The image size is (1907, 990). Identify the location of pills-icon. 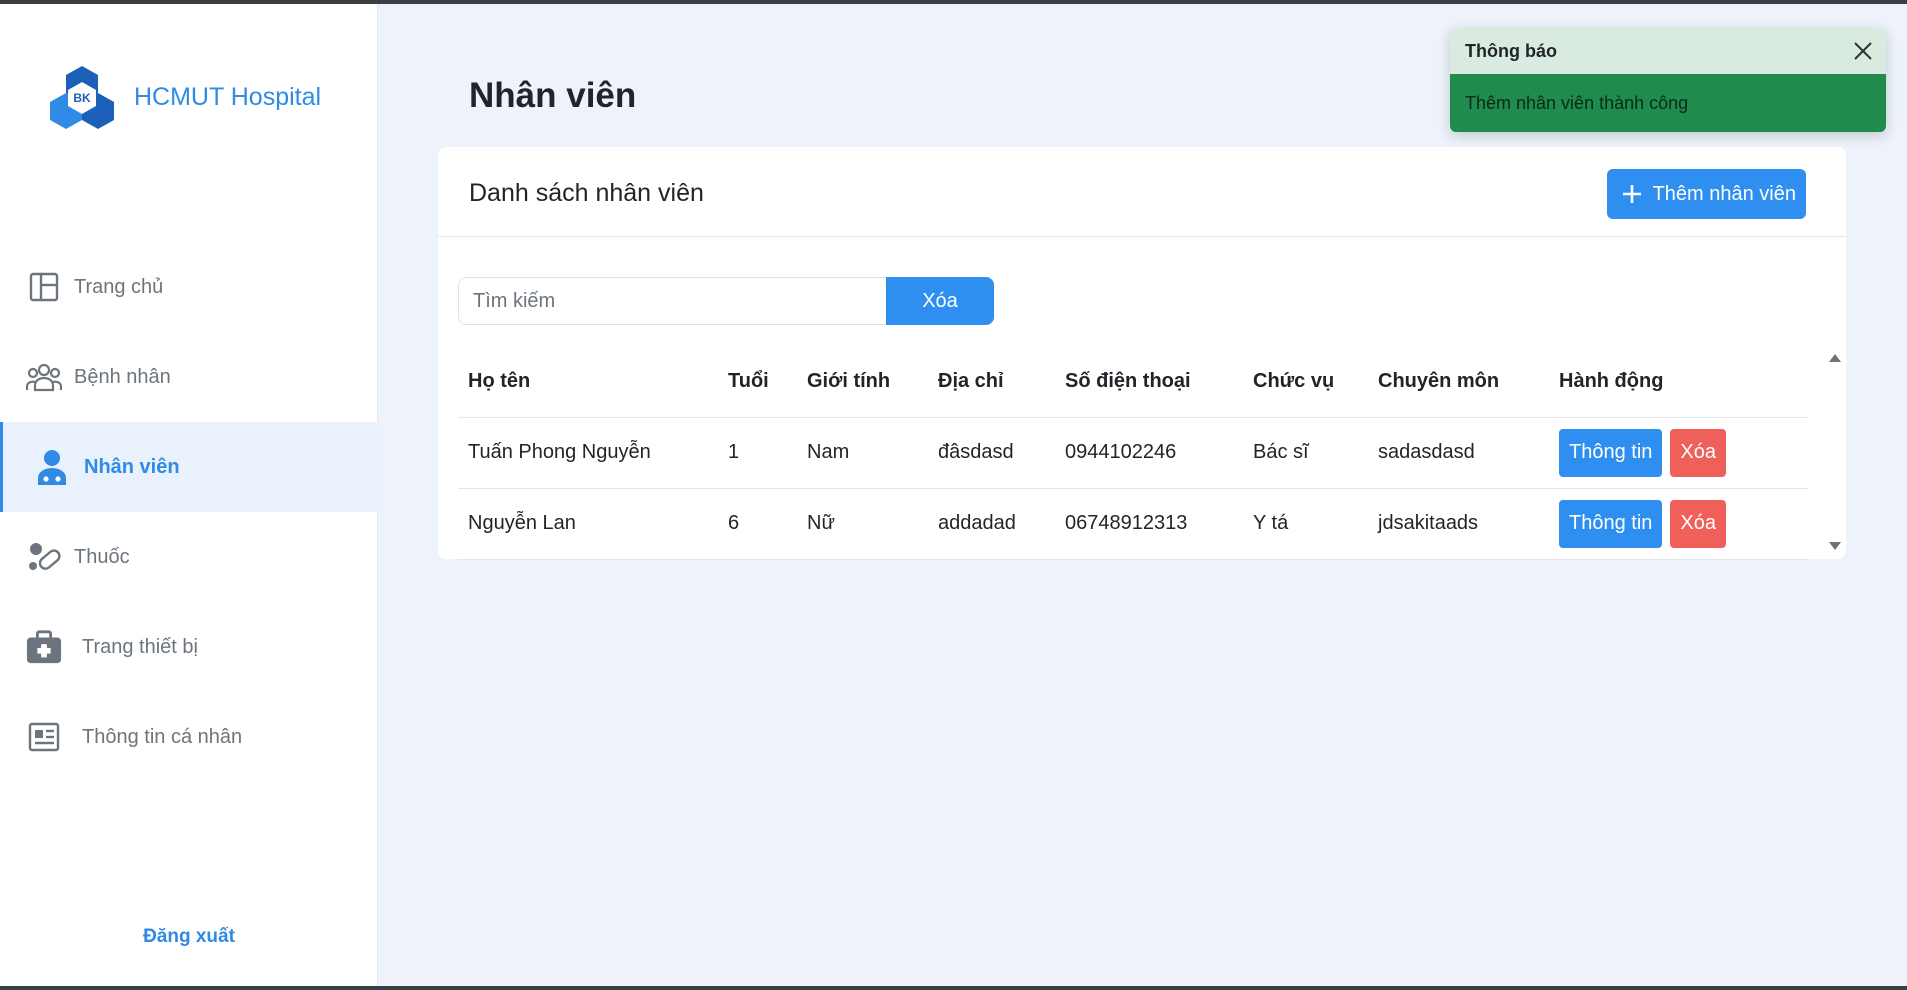
(44, 557).